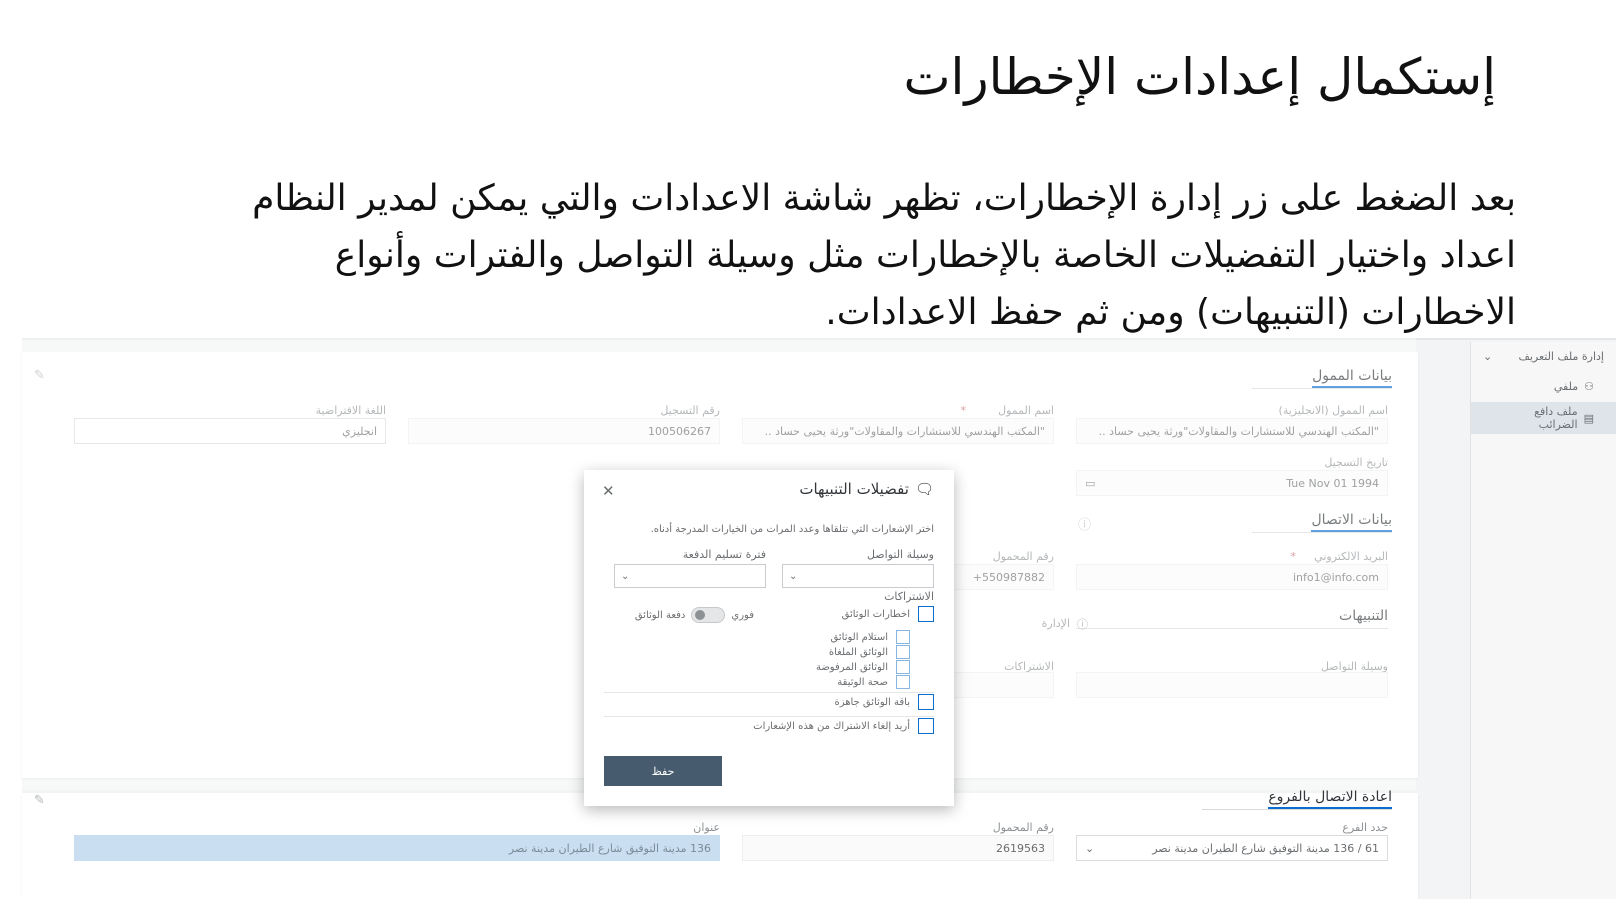 This screenshot has height=899, width=1616. I want to click on unsubscribe-checkbox, so click(926, 726).